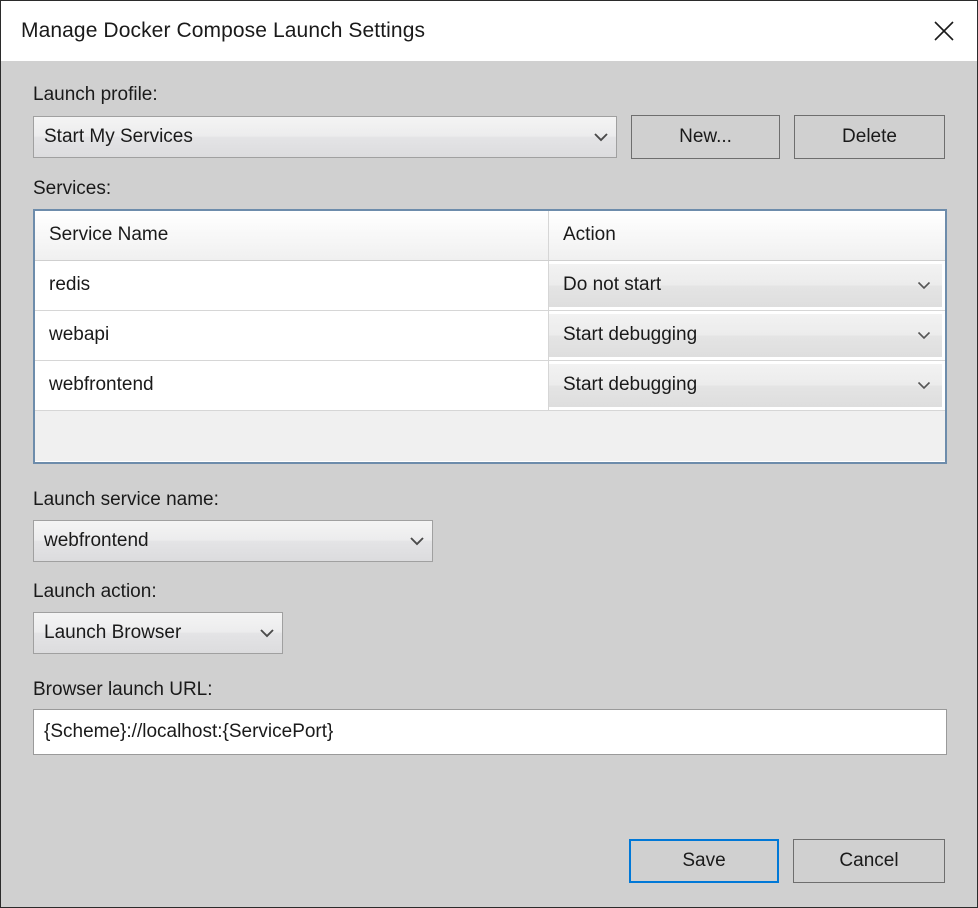 Image resolution: width=978 pixels, height=908 pixels. I want to click on service-action-cell: Do not start, so click(747, 285).